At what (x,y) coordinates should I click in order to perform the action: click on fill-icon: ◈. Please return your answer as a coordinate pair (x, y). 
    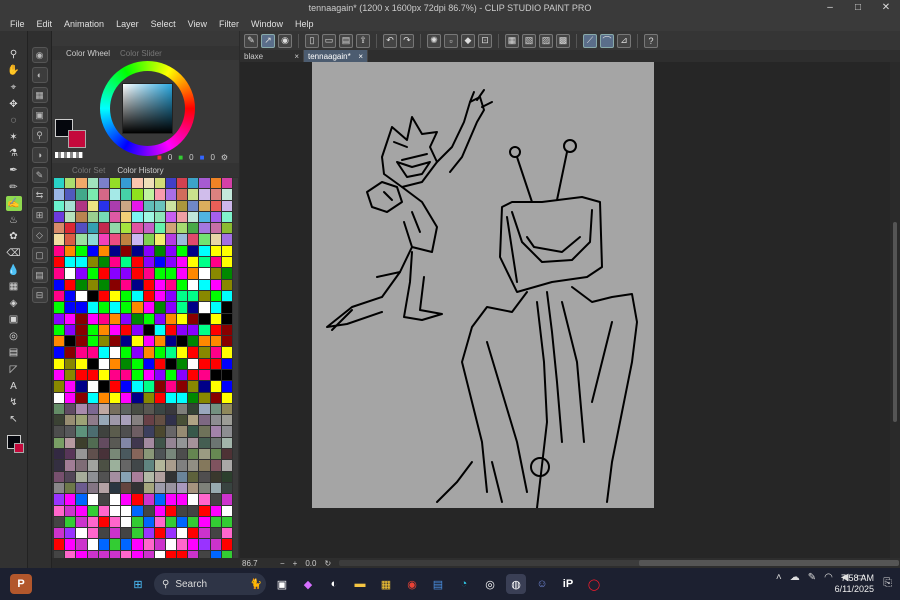
    Looking at the image, I should click on (14, 303).